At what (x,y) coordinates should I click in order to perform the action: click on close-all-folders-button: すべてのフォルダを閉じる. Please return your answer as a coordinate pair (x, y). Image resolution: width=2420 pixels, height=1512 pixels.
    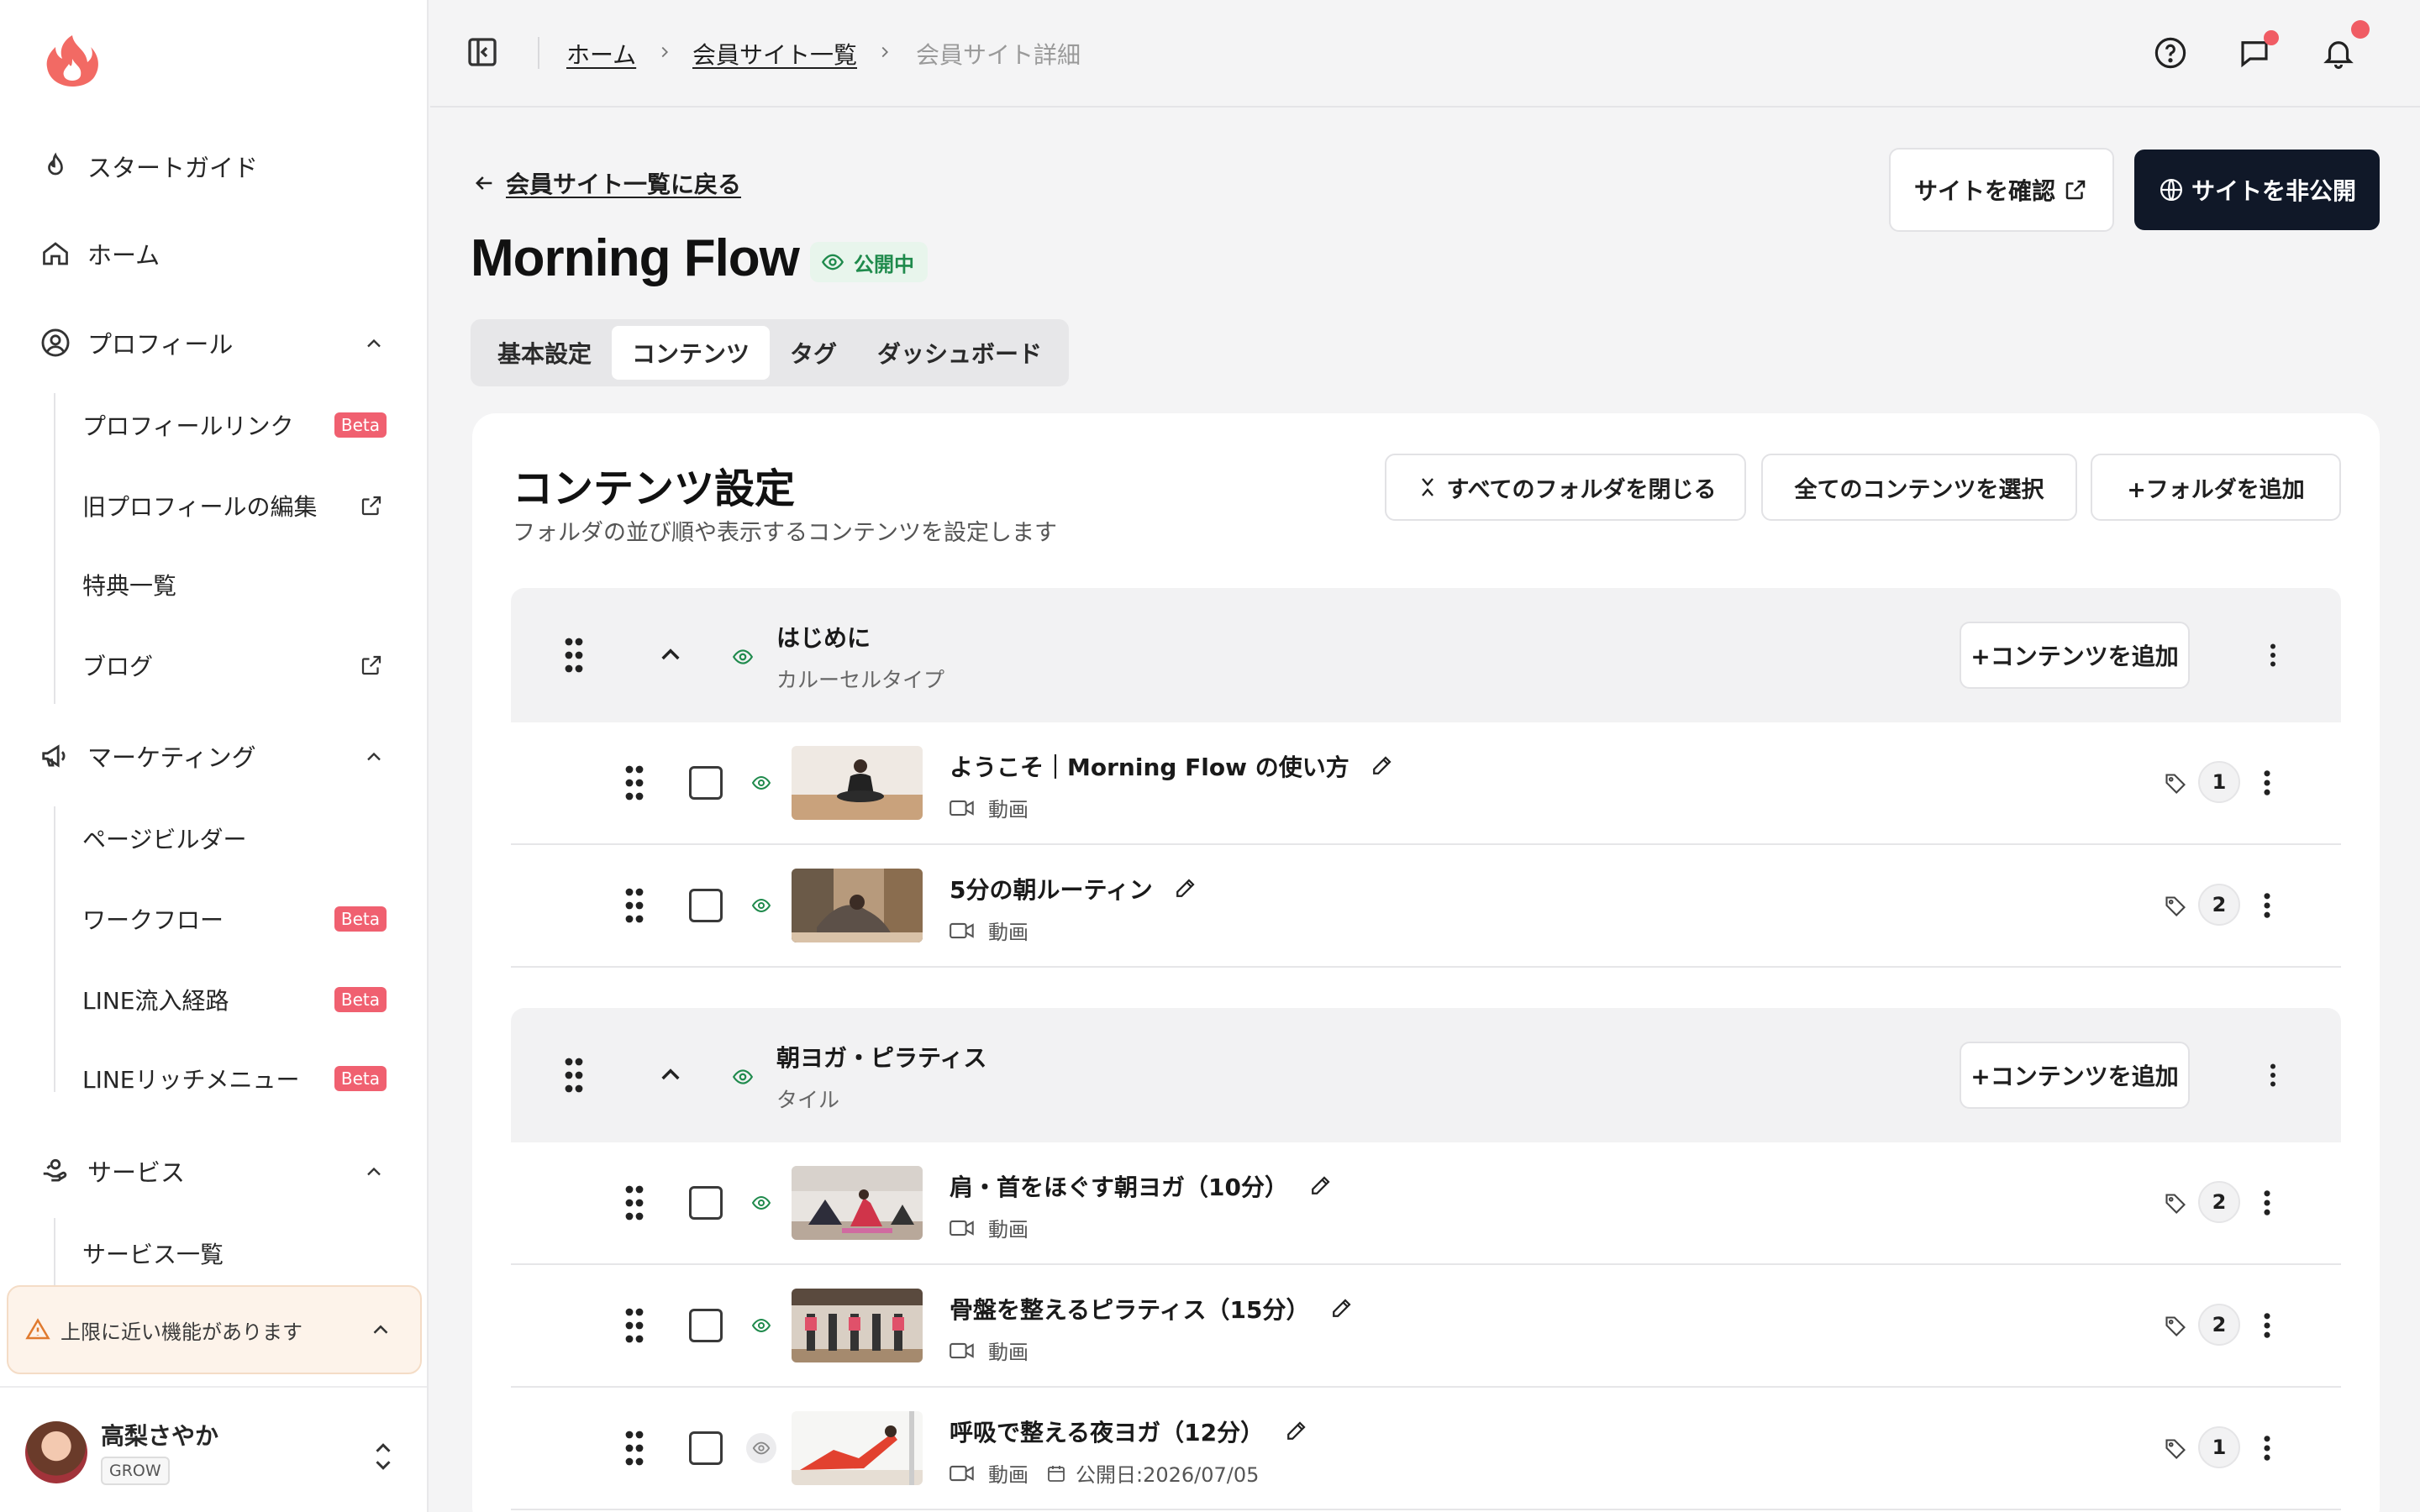
    Looking at the image, I should click on (1565, 487).